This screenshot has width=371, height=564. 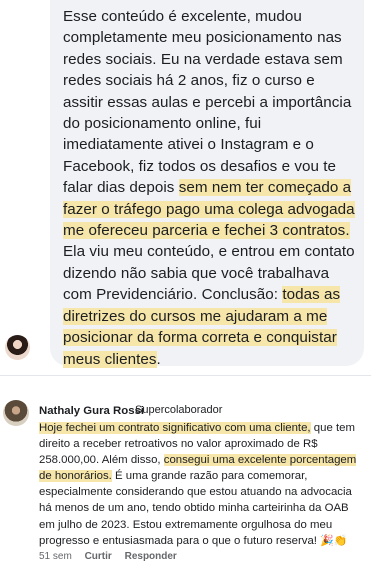 I want to click on comment-time: 51 sem, so click(x=55, y=556).